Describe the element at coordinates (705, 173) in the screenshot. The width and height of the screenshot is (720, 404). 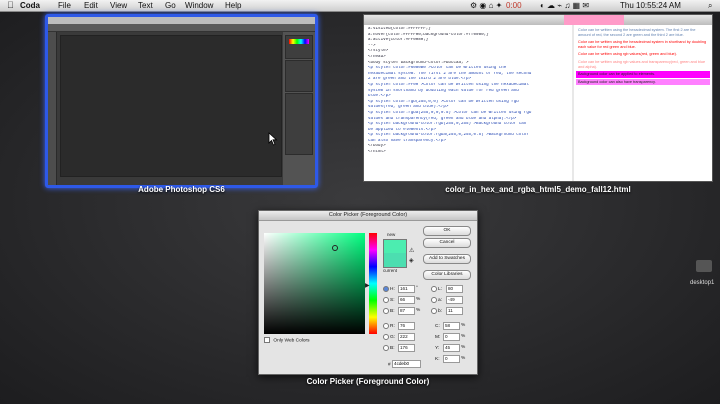
I see `desktop-items: desktop1` at that location.